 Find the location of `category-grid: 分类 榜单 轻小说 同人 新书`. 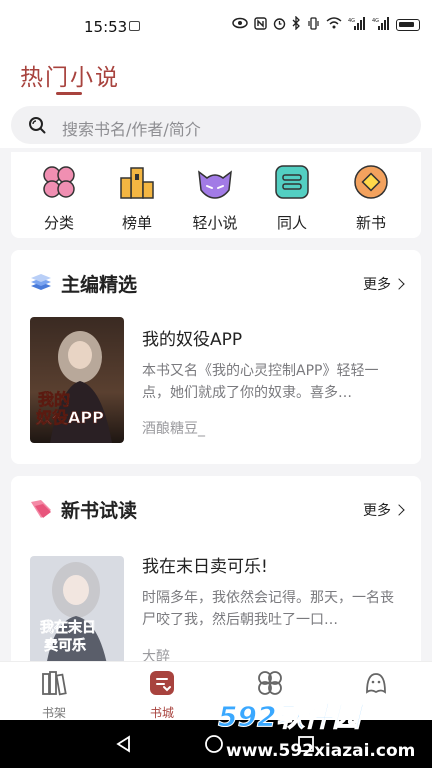

category-grid: 分类 榜单 轻小说 同人 新书 is located at coordinates (216, 195).